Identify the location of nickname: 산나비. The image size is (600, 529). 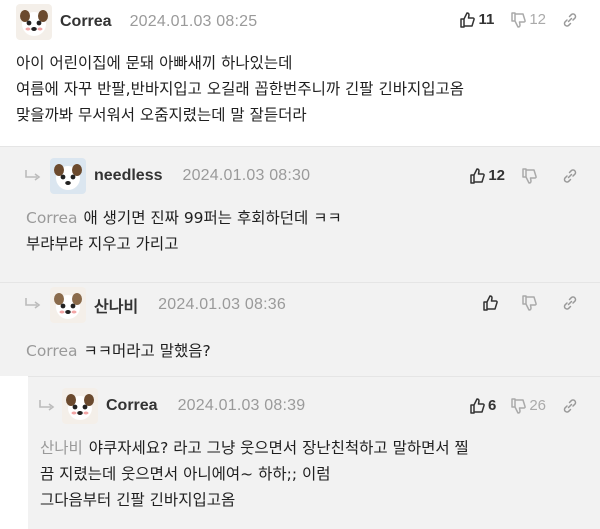
(116, 305).